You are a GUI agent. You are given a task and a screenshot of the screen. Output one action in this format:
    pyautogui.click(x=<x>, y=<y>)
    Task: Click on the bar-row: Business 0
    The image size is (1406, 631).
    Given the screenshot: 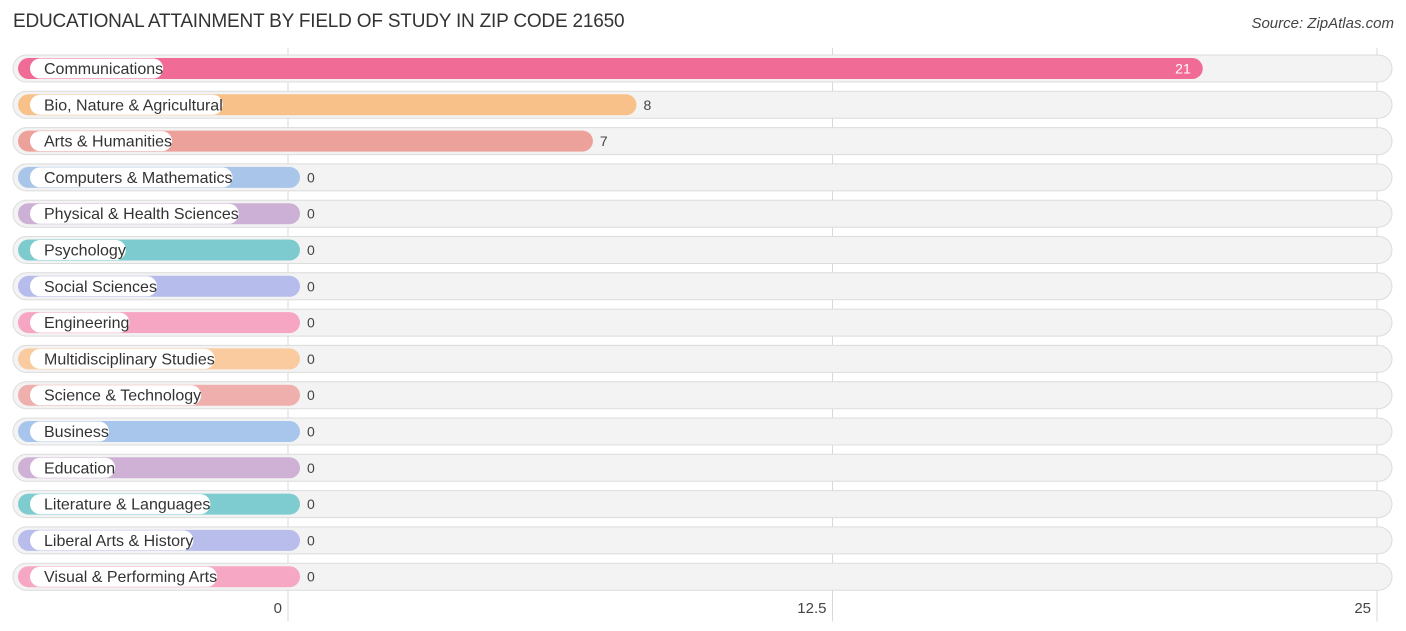 What is the action you would take?
    pyautogui.click(x=702, y=431)
    